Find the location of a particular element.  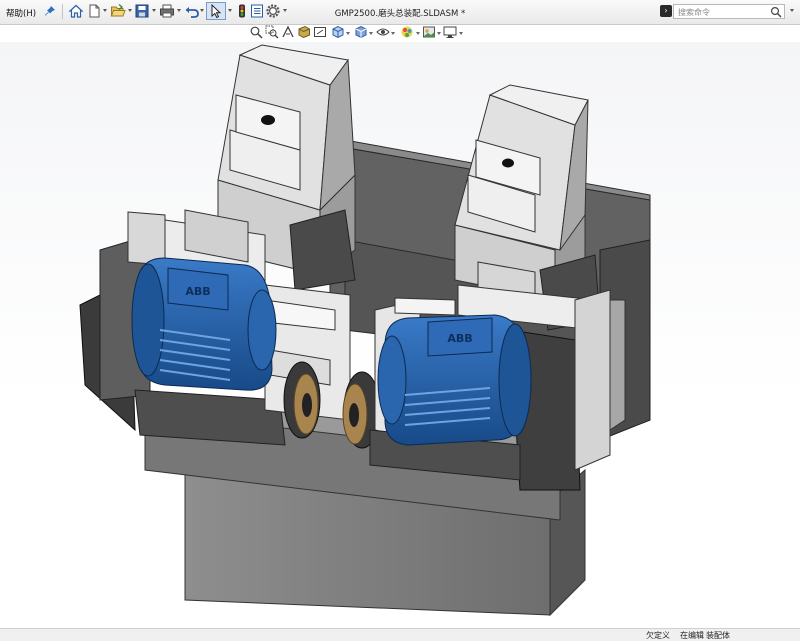

status-bar: 欠定义 在编辑 装配体 is located at coordinates (400, 634).